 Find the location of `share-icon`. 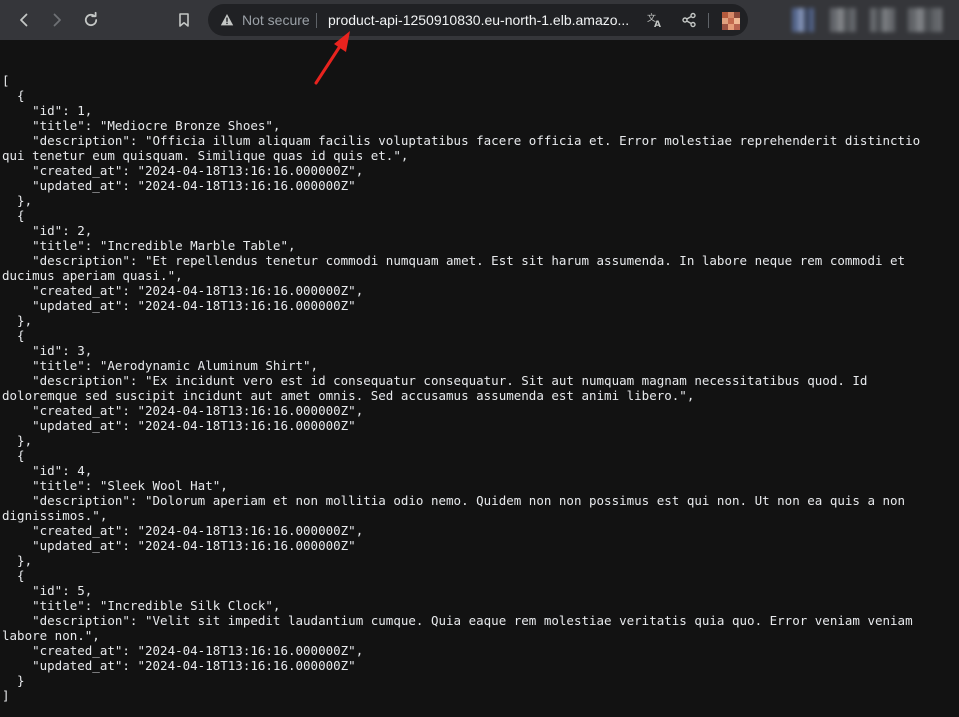

share-icon is located at coordinates (689, 20).